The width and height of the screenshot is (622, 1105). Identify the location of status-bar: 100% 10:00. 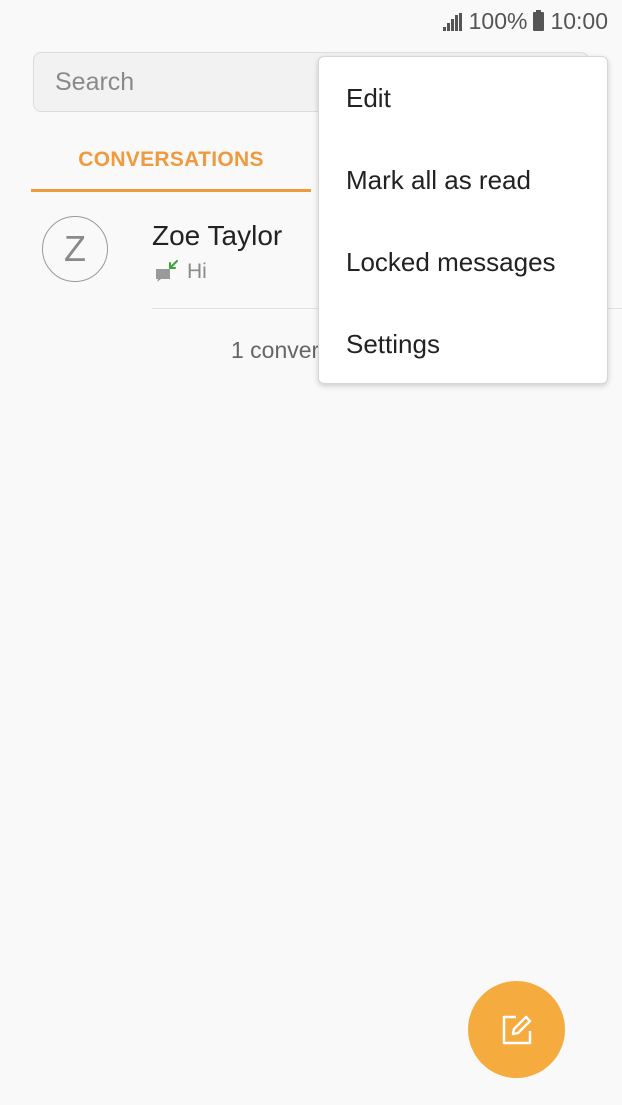
(311, 22).